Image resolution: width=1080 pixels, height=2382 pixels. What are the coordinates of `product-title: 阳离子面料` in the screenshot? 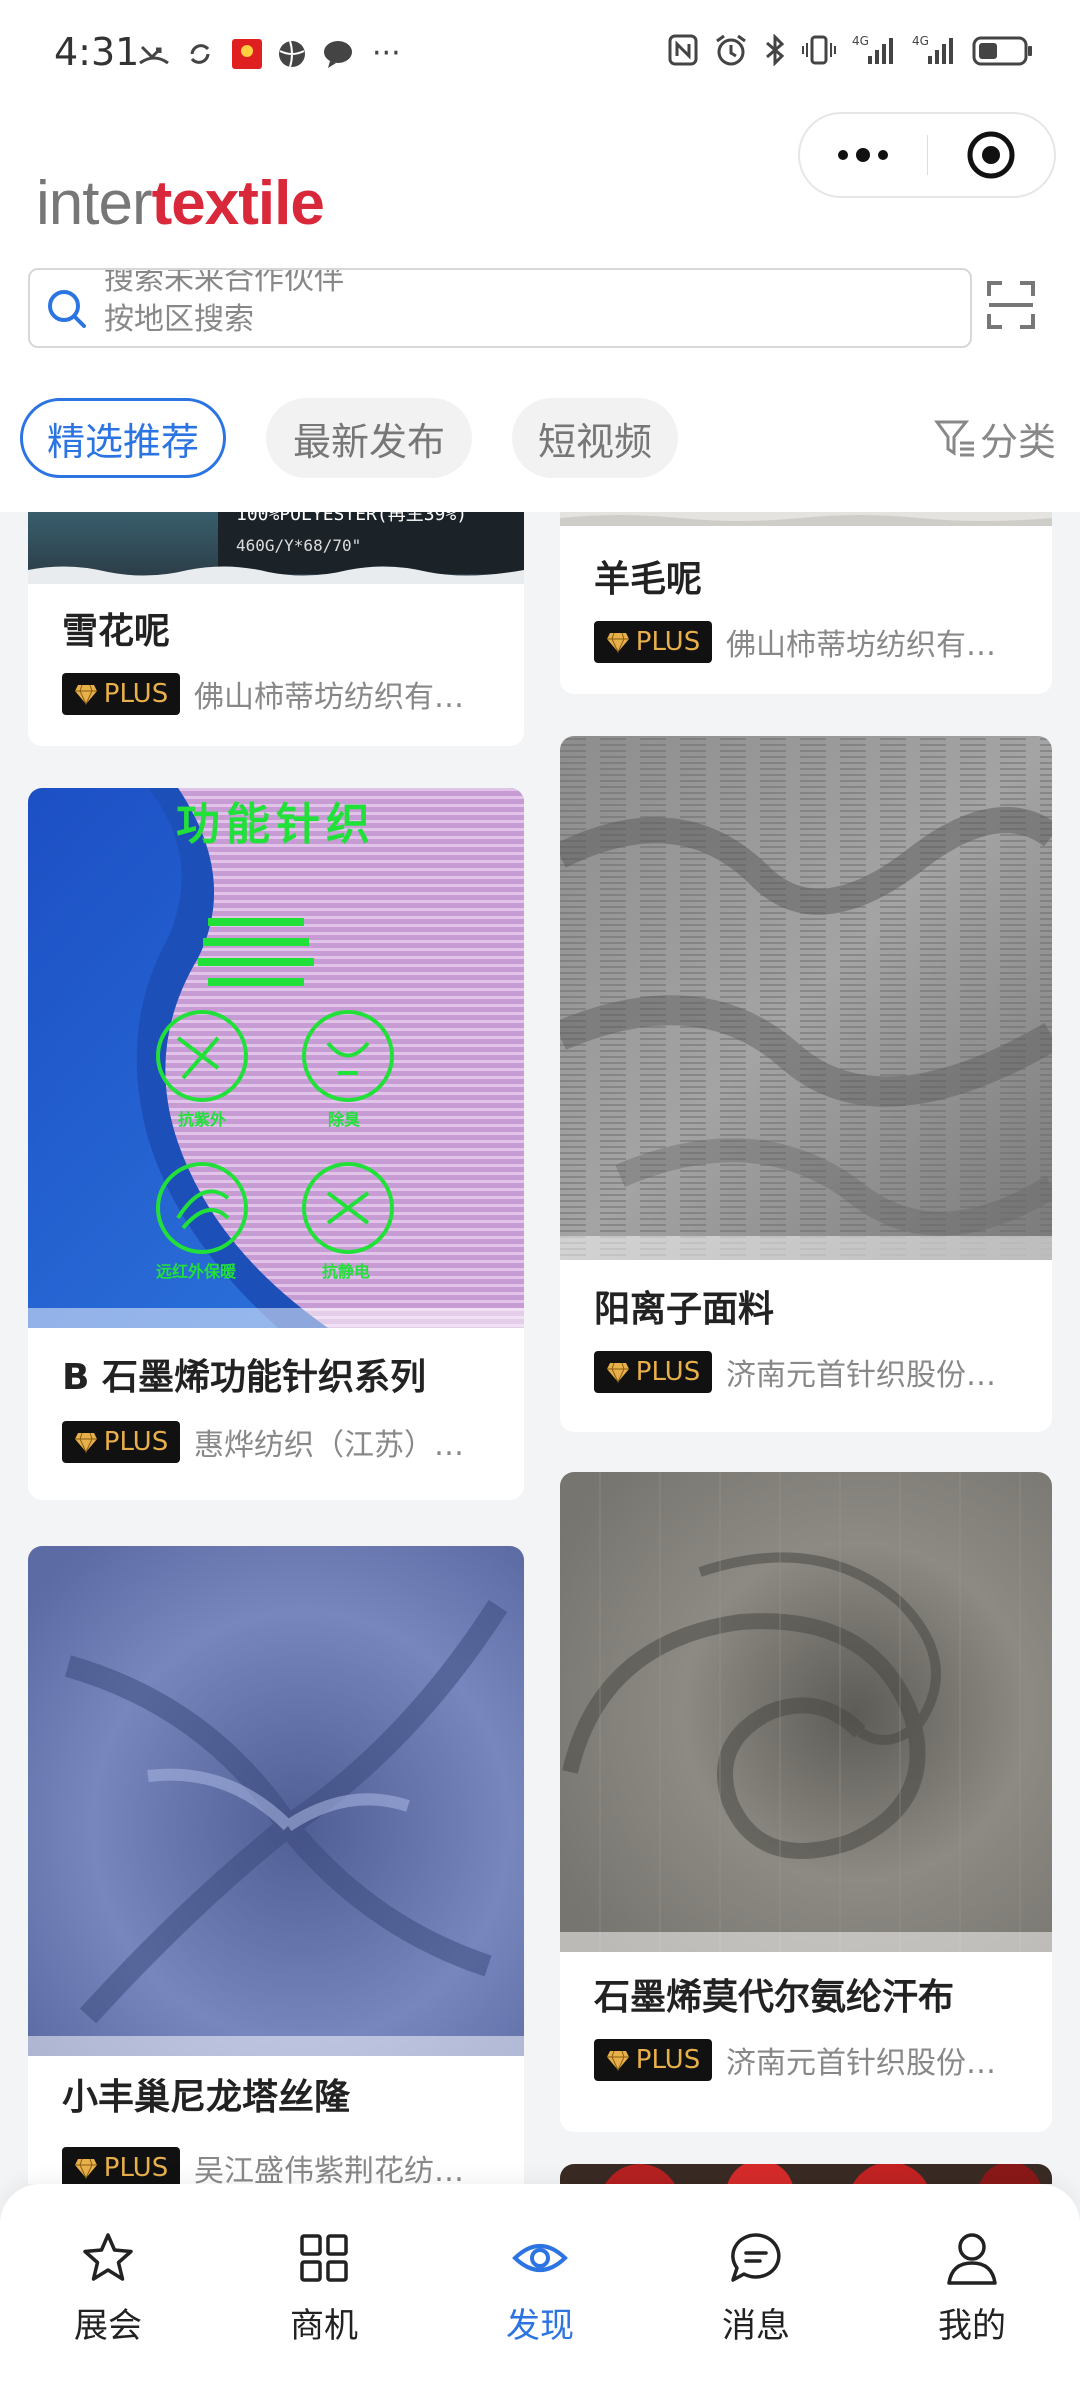 It's located at (684, 1309).